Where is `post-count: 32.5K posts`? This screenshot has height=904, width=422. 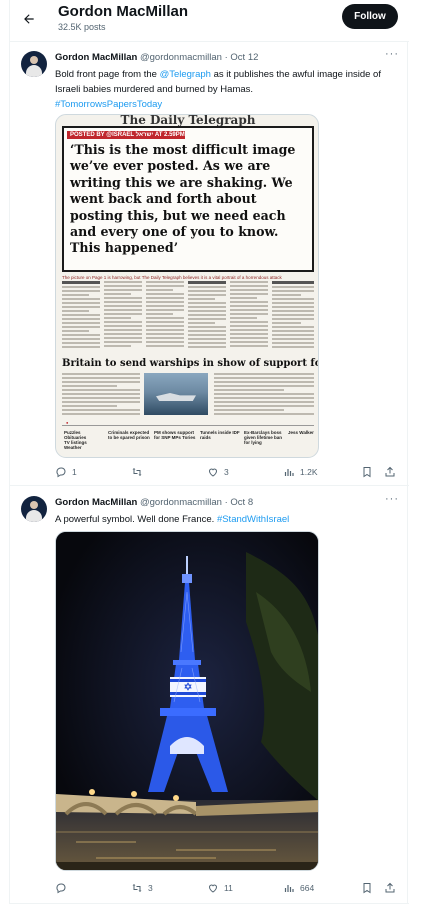
post-count: 32.5K posts is located at coordinates (82, 27).